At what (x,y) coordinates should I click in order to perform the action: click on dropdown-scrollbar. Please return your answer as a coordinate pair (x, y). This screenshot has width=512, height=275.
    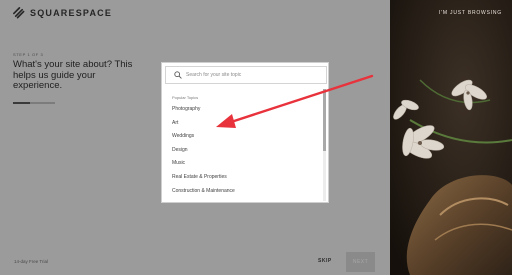
    Looking at the image, I should click on (324, 145).